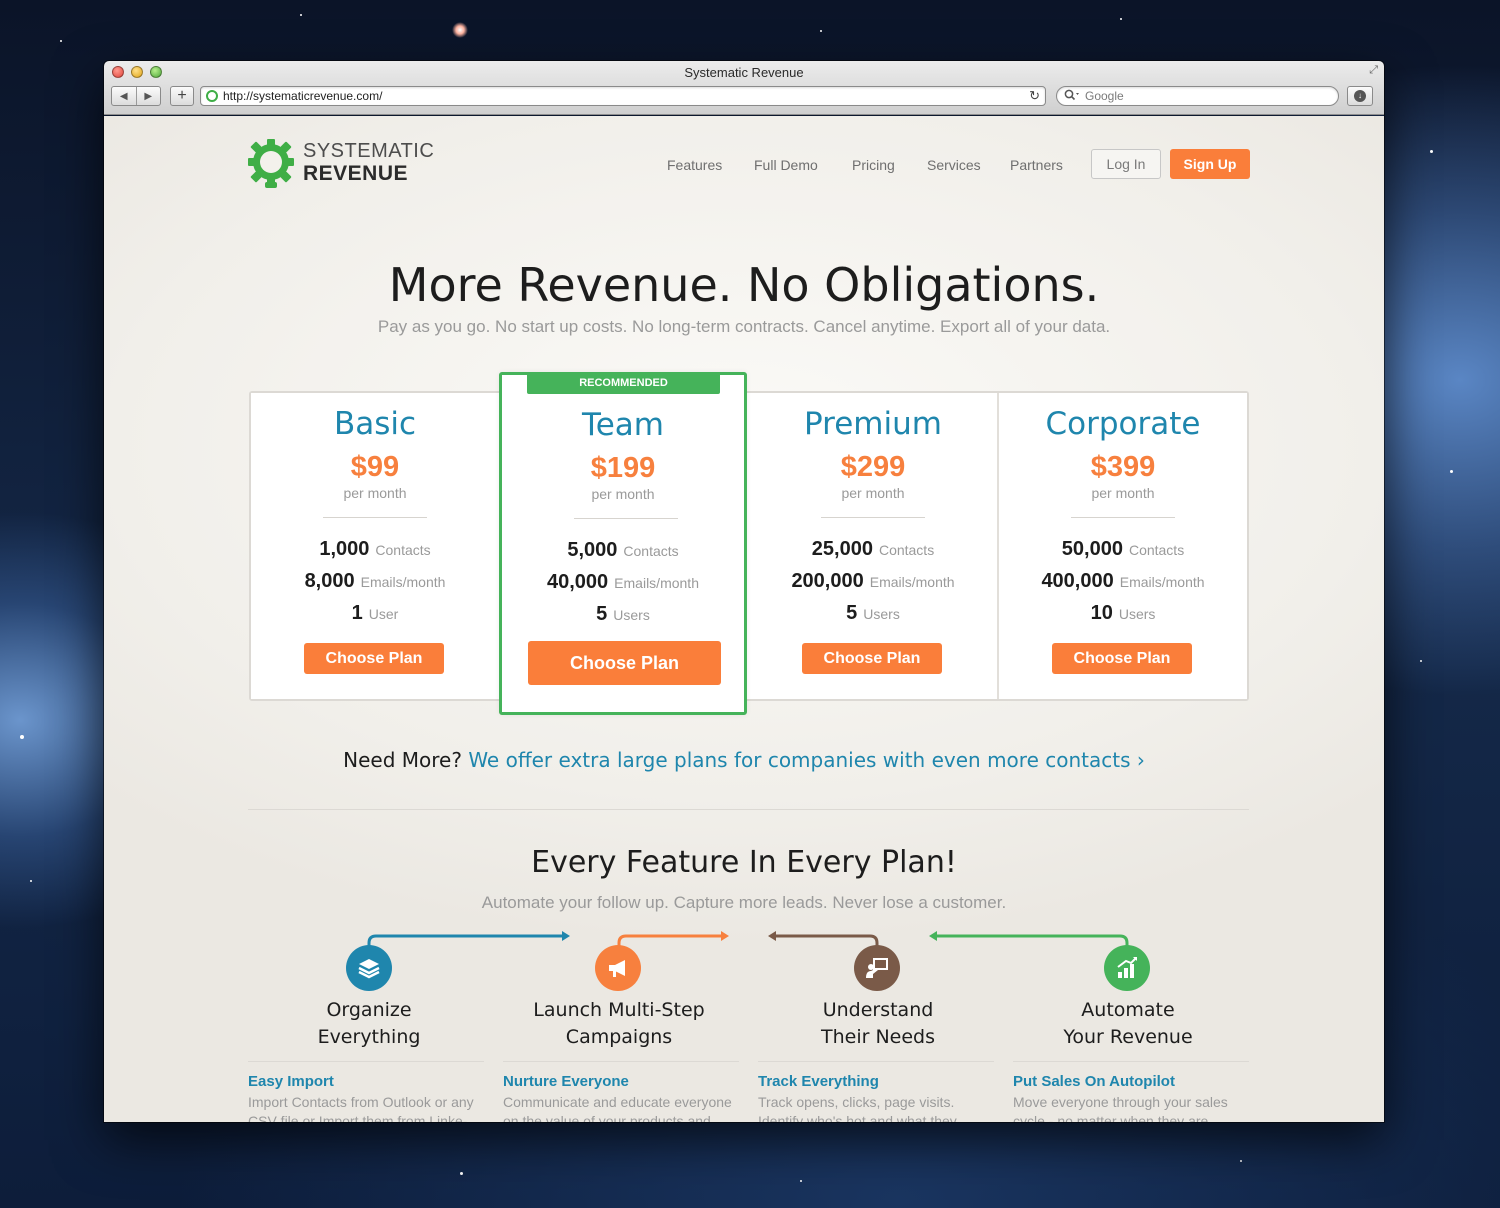 This screenshot has height=1208, width=1500. What do you see at coordinates (623, 383) in the screenshot?
I see `recommended-badge: RECOMMENDED` at bounding box center [623, 383].